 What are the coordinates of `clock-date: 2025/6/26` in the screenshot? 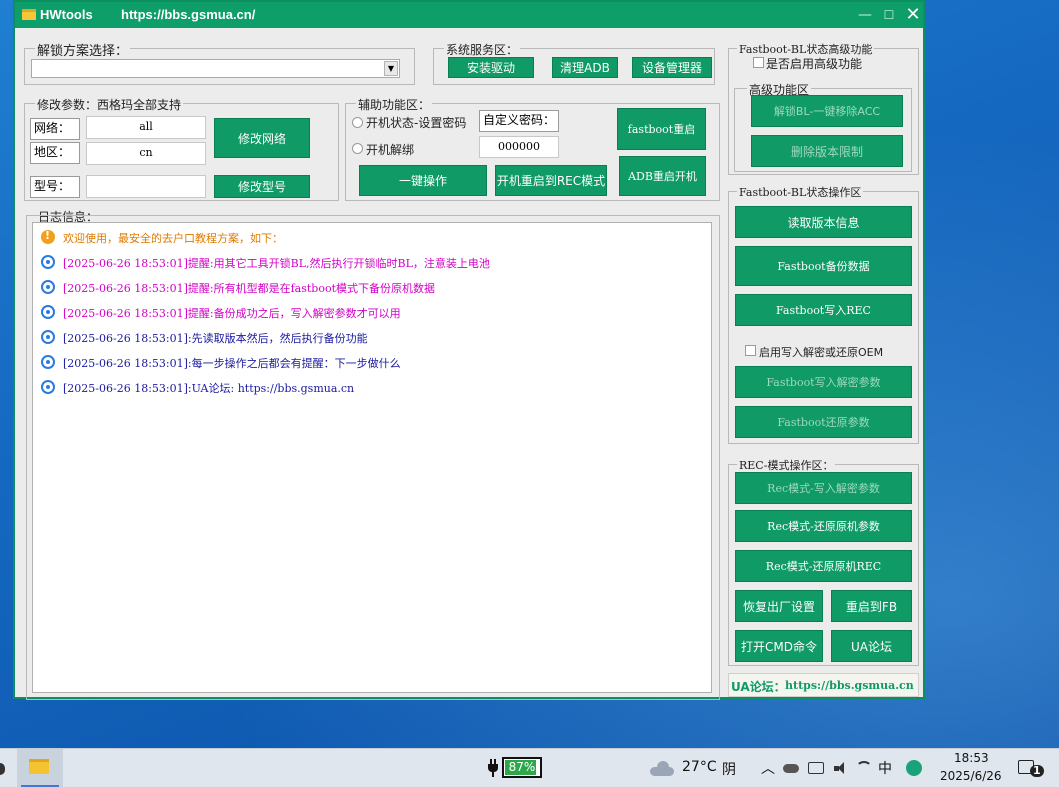 It's located at (971, 776).